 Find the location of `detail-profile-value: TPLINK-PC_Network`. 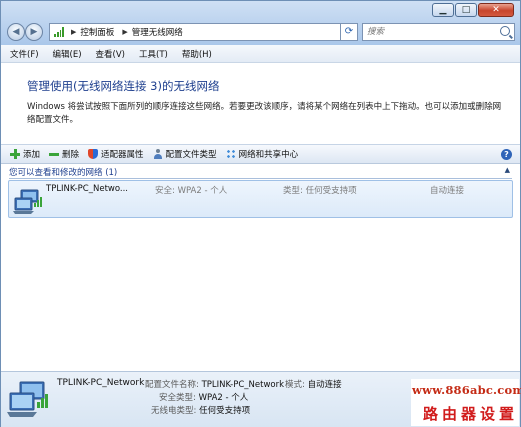

detail-profile-value: TPLINK-PC_Network is located at coordinates (243, 385).